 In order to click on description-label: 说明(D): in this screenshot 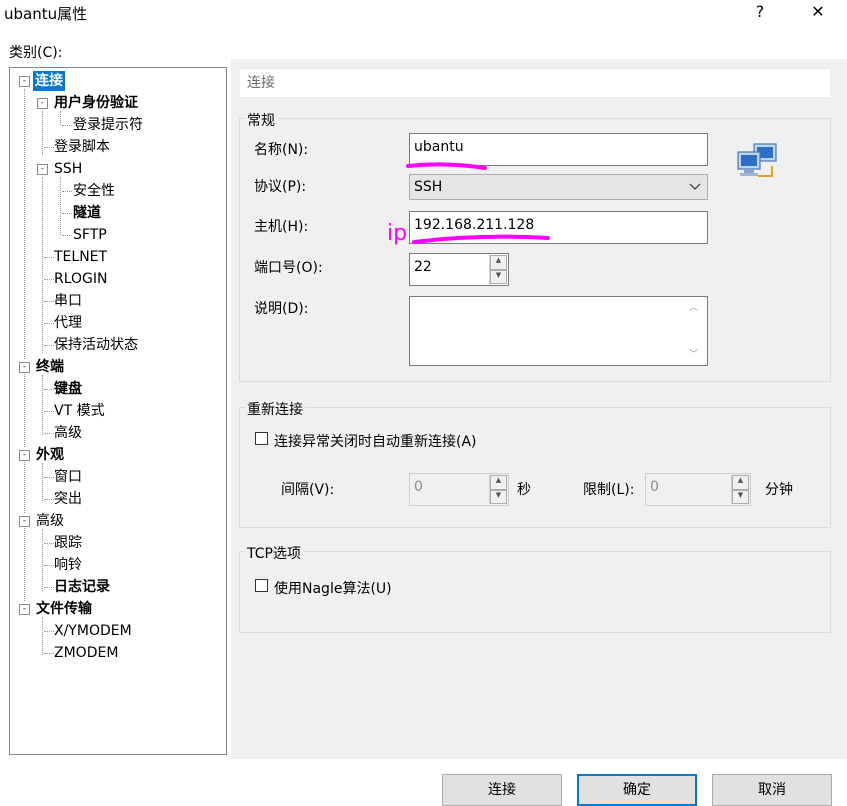, I will do `click(281, 309)`.